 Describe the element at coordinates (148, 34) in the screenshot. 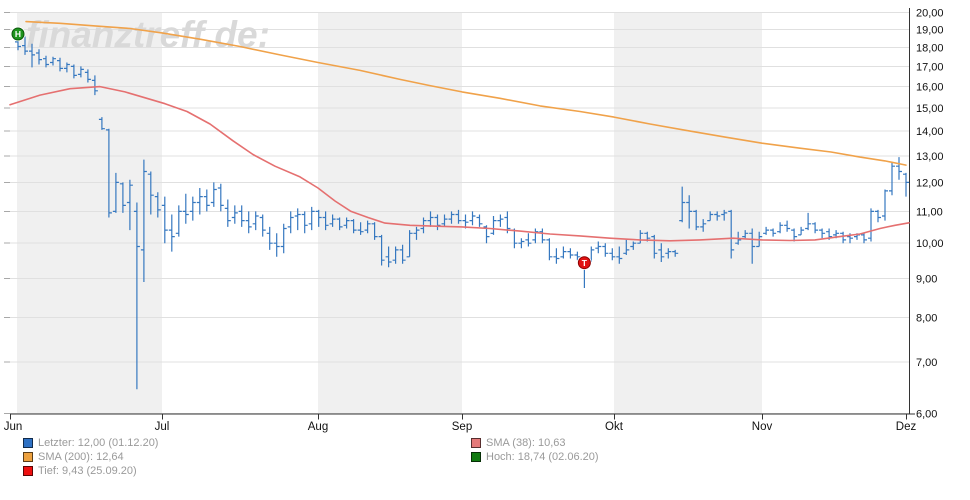

I see `watermark-logo: finanztreff.de:` at that location.